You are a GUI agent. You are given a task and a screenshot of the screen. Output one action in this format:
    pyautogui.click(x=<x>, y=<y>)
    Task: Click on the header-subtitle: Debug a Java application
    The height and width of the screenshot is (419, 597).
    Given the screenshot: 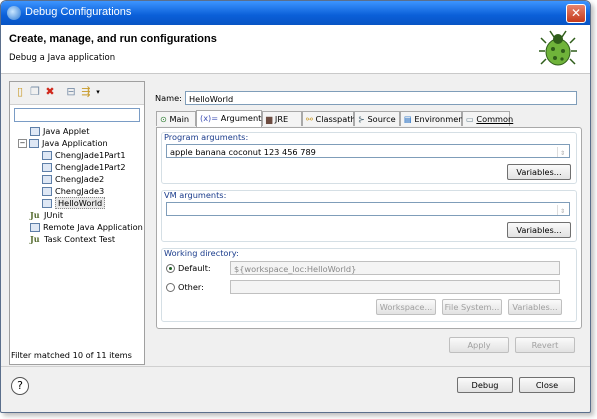 What is the action you would take?
    pyautogui.click(x=62, y=58)
    